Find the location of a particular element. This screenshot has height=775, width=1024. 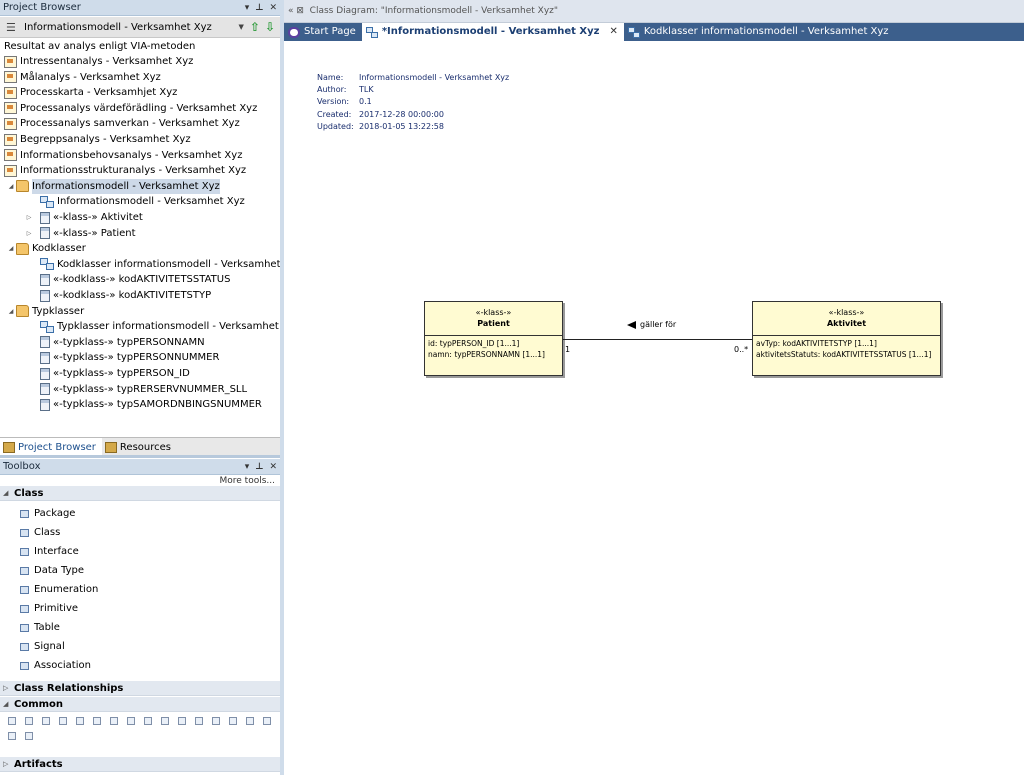

target-multiplicity: 0..* is located at coordinates (741, 349).